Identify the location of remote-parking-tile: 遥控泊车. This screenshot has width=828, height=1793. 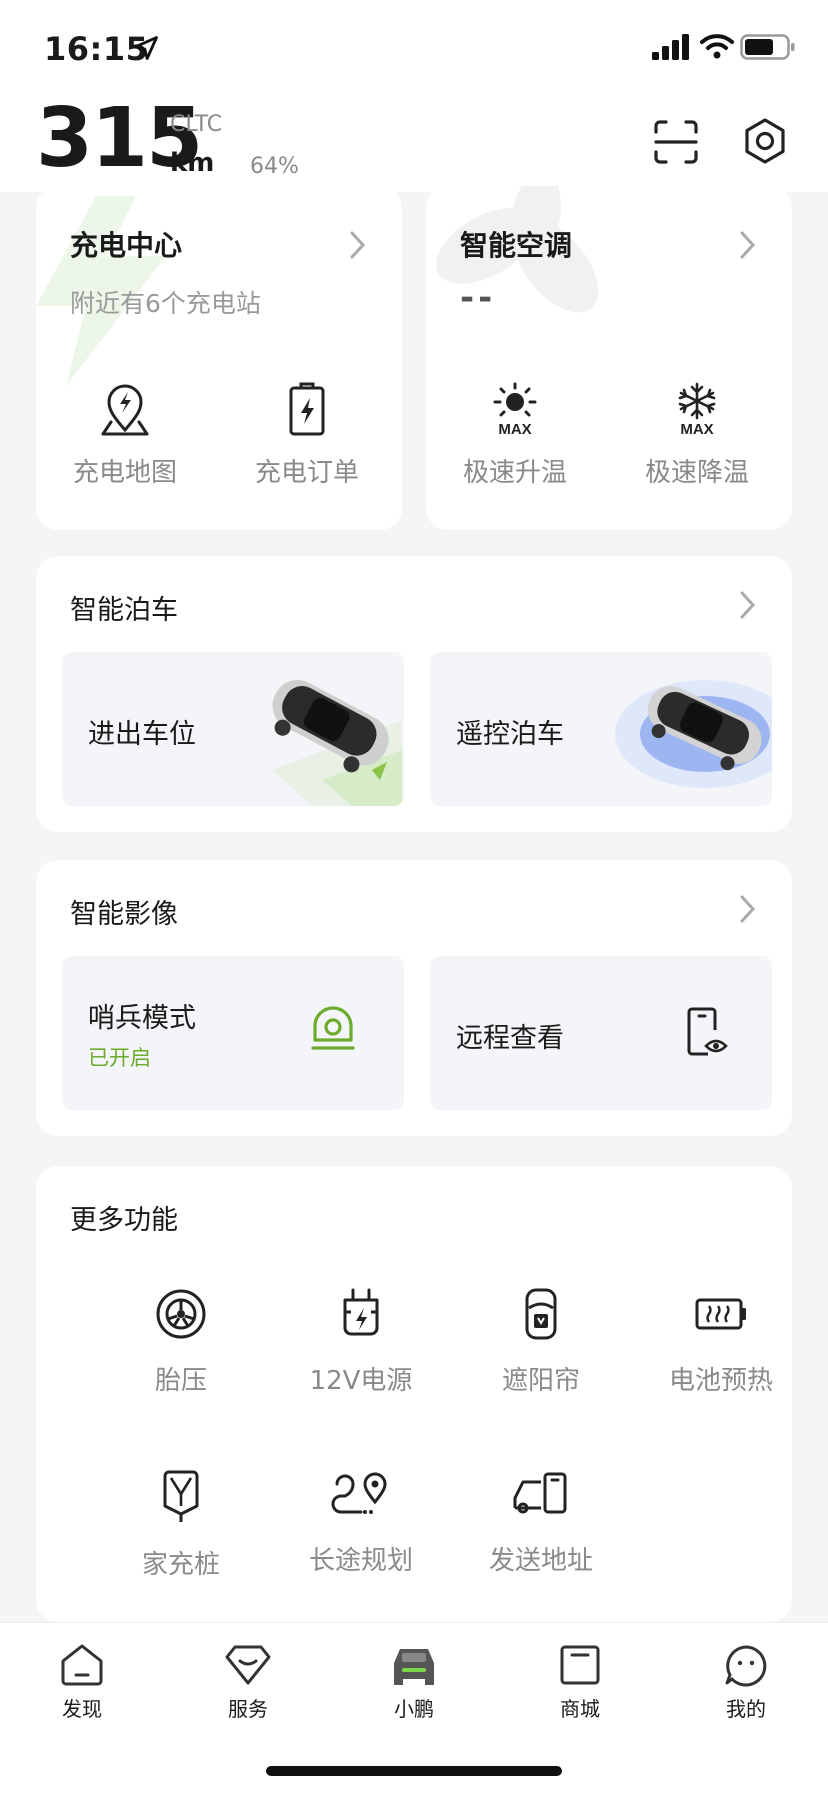
(601, 729).